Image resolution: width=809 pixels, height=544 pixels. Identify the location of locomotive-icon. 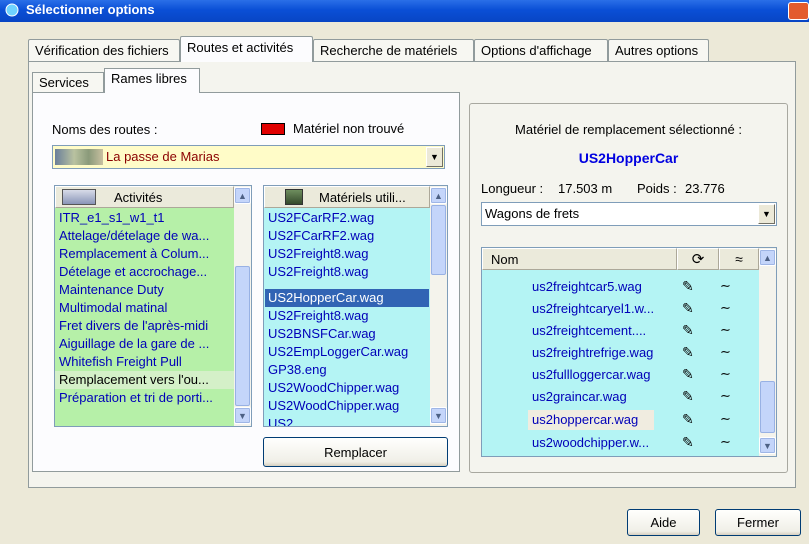
(79, 197).